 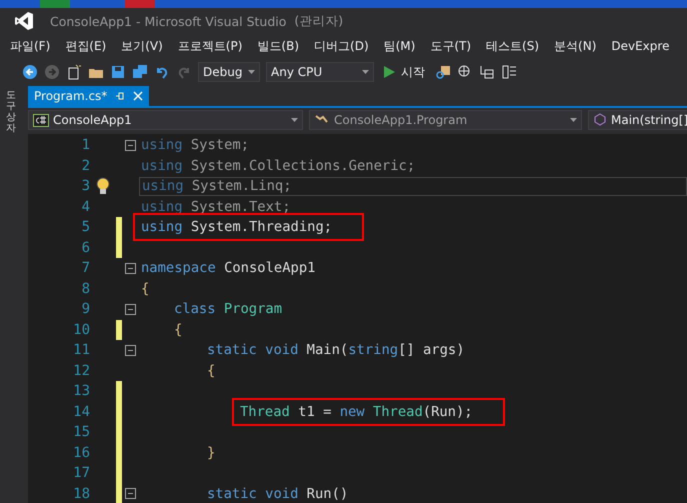 What do you see at coordinates (85, 166) in the screenshot?
I see `line-number: 2` at bounding box center [85, 166].